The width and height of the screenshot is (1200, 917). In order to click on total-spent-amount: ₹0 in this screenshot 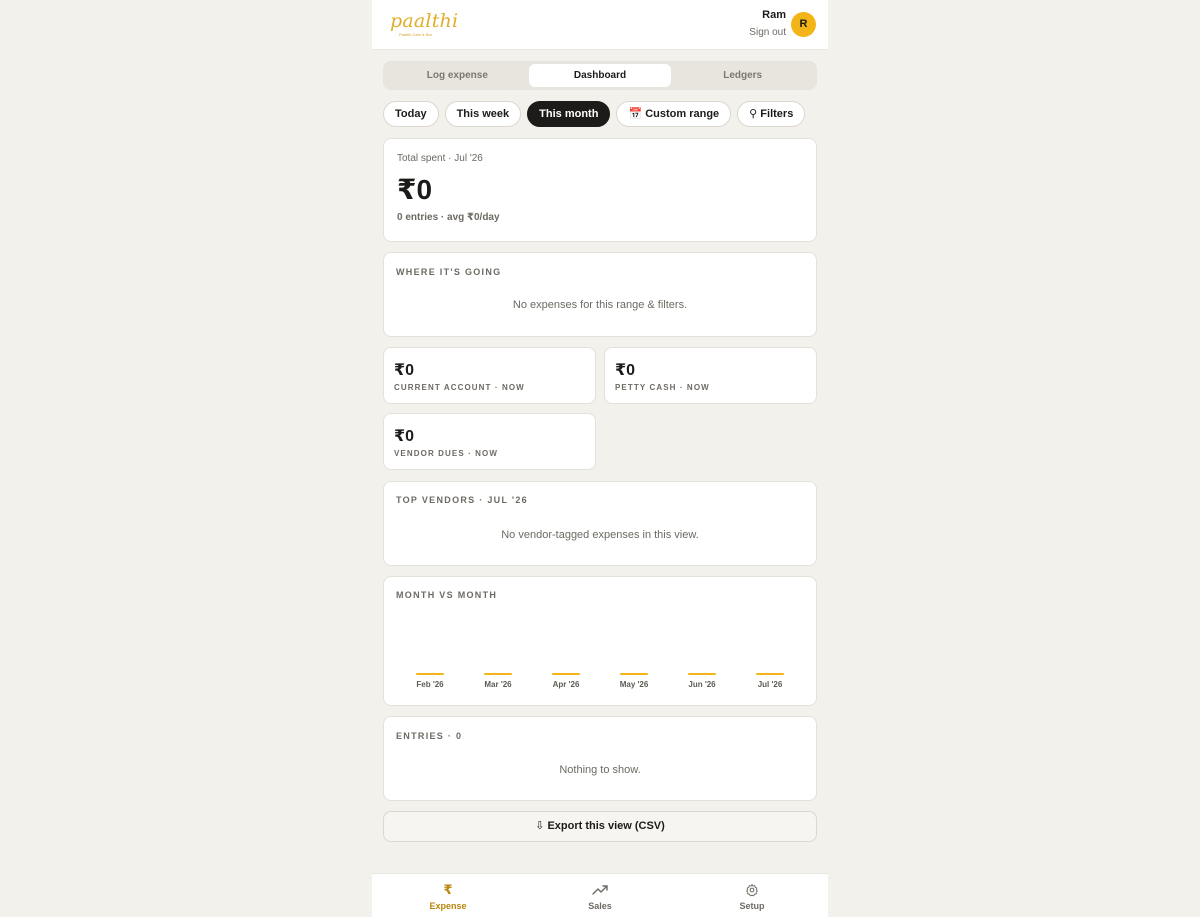, I will do `click(415, 189)`.